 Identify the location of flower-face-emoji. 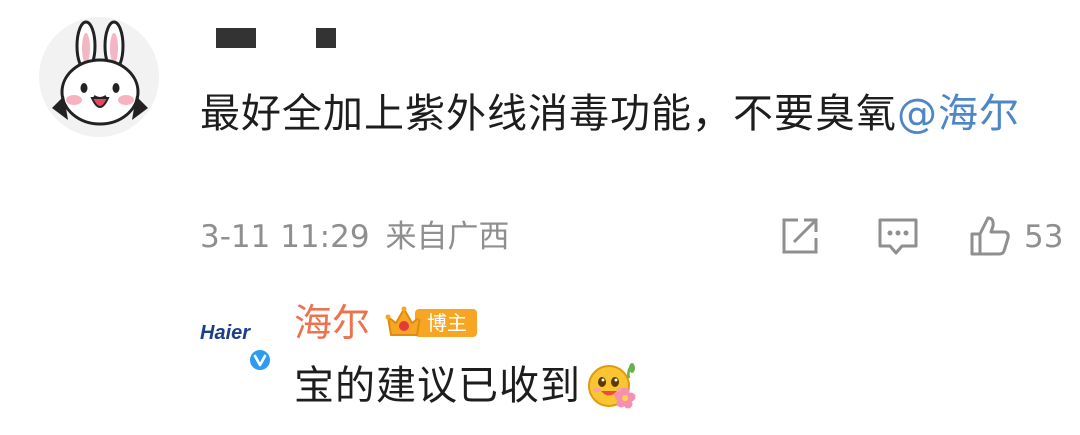
(611, 384).